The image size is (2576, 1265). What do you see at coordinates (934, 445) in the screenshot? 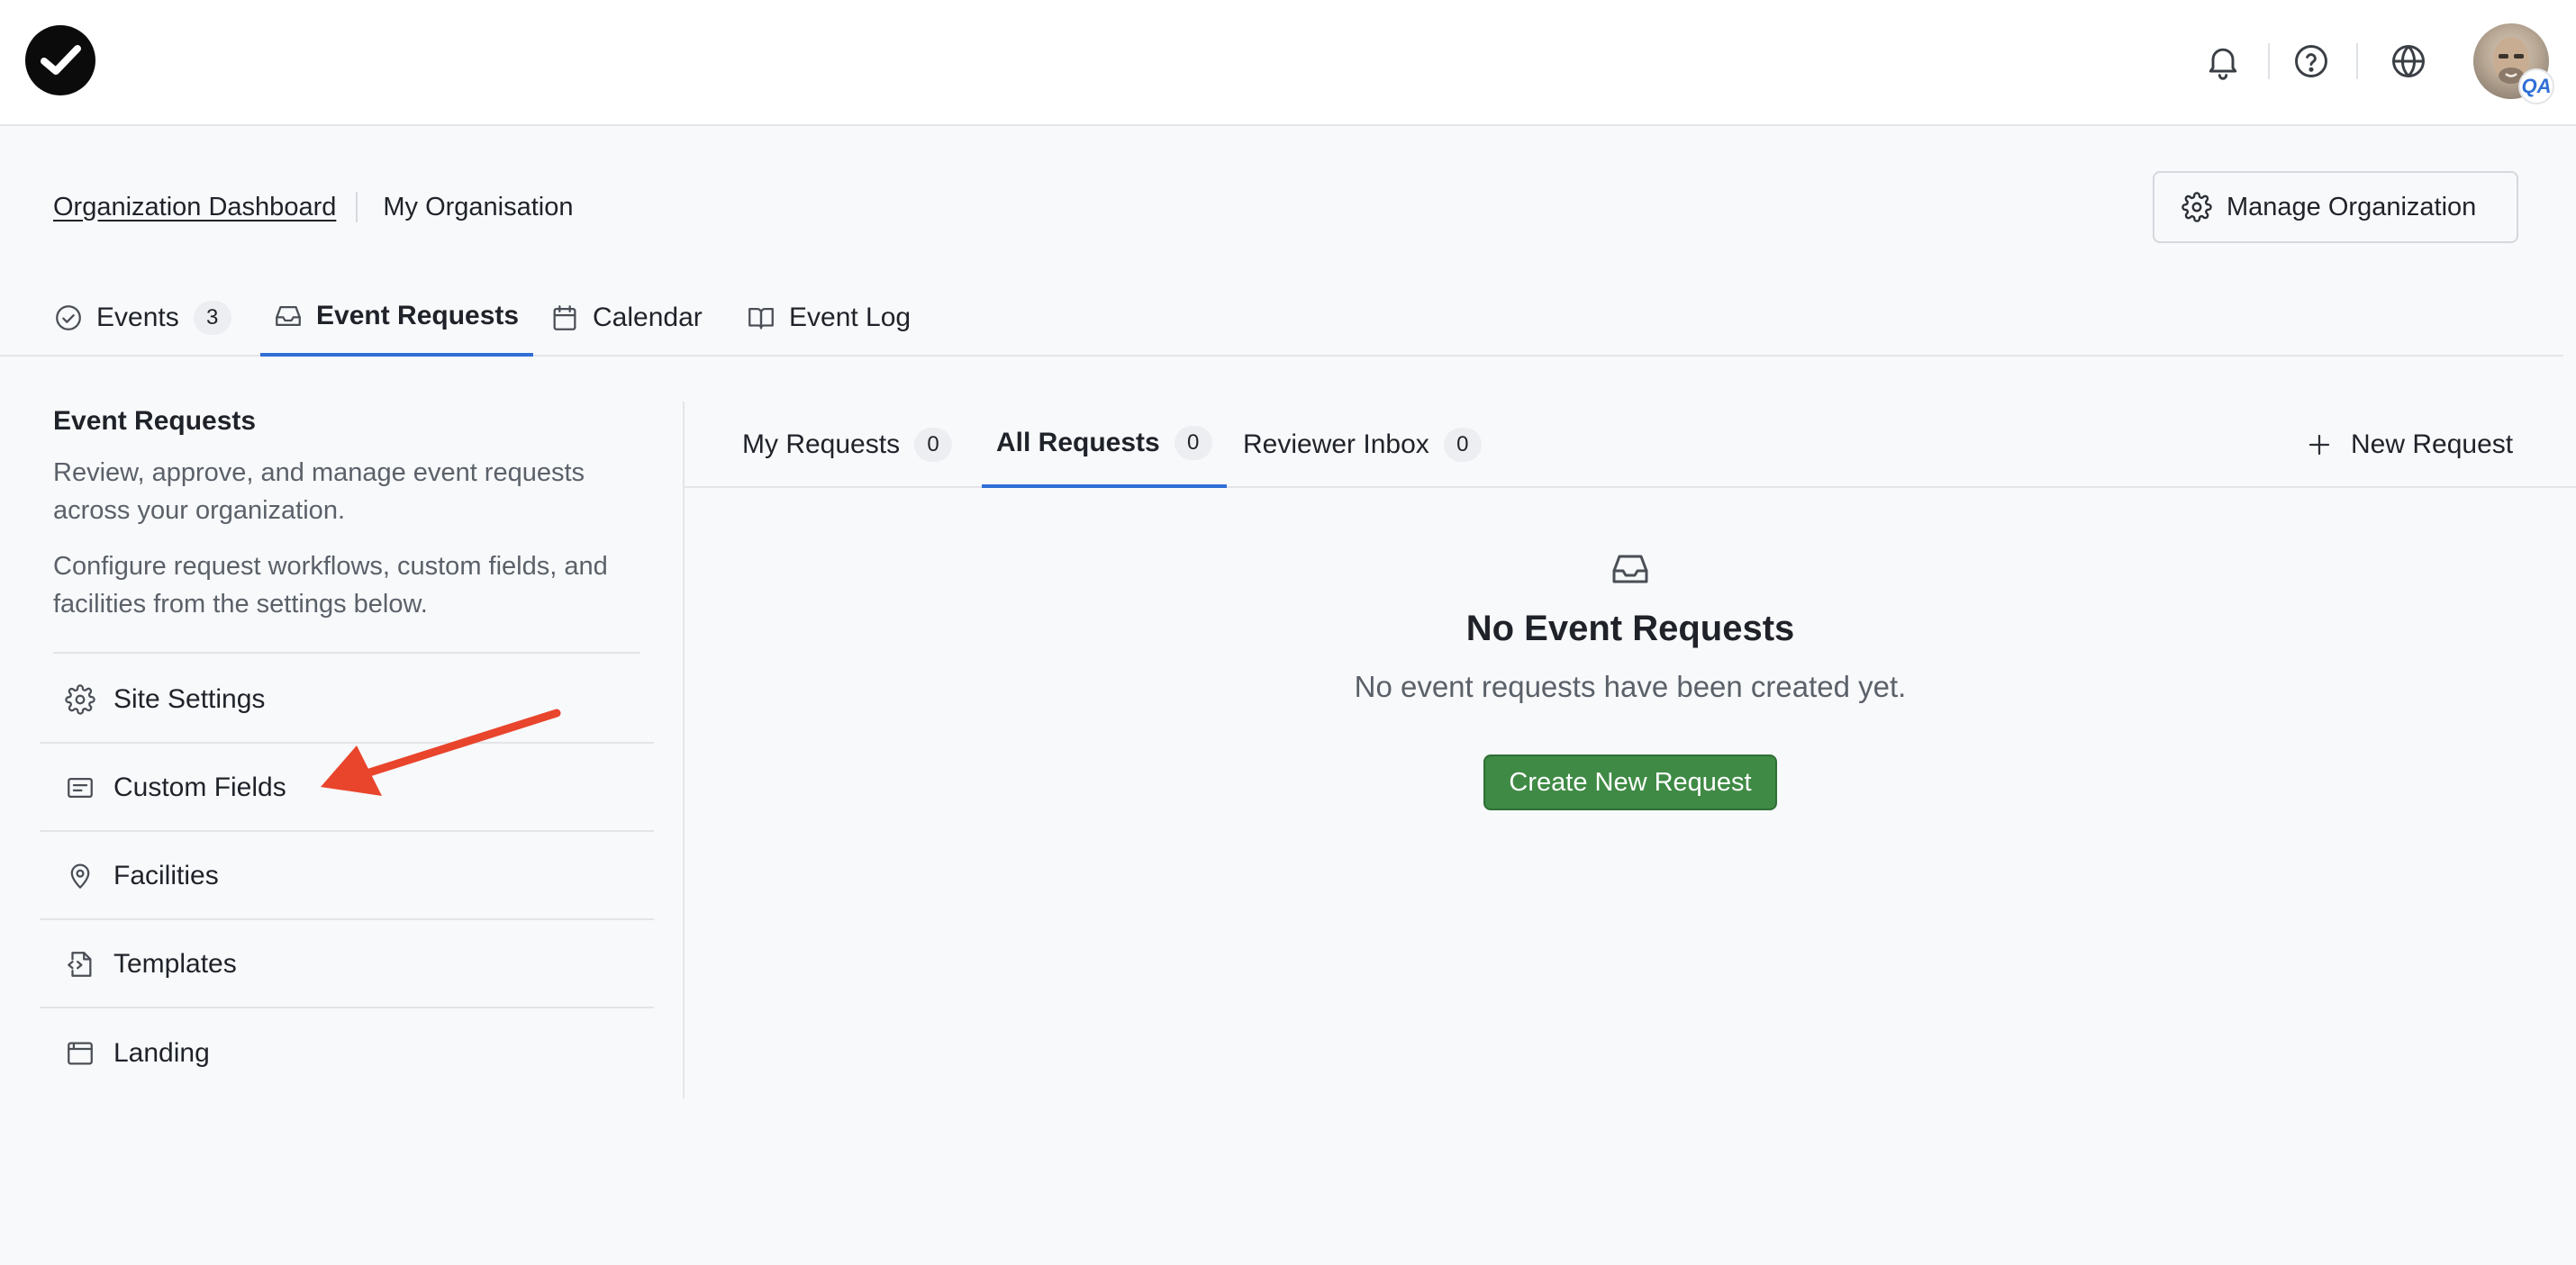
I see `my-requests-count-badge: 0` at bounding box center [934, 445].